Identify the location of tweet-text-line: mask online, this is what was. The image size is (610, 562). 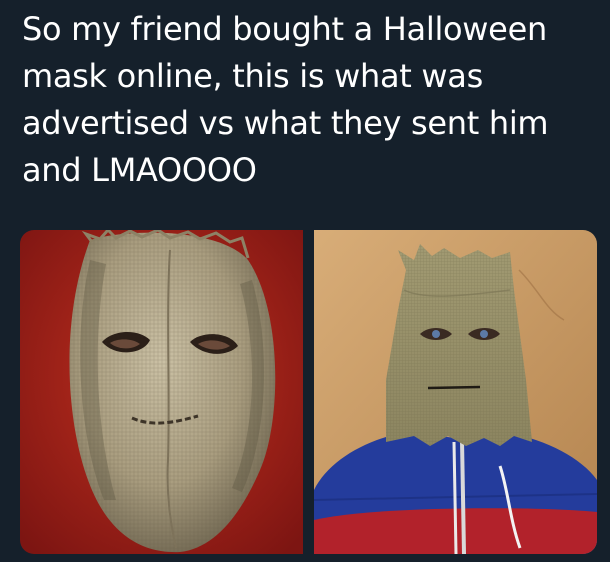
(252, 76).